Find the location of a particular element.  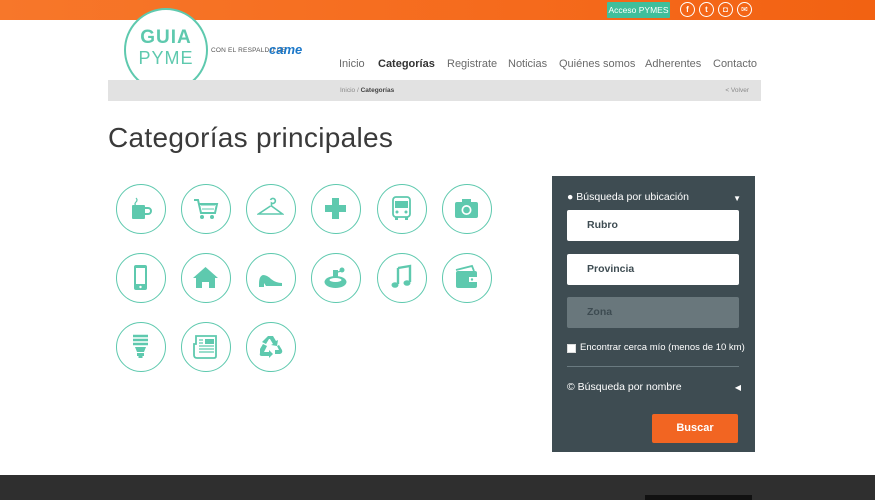

category-bus-icon is located at coordinates (402, 209).